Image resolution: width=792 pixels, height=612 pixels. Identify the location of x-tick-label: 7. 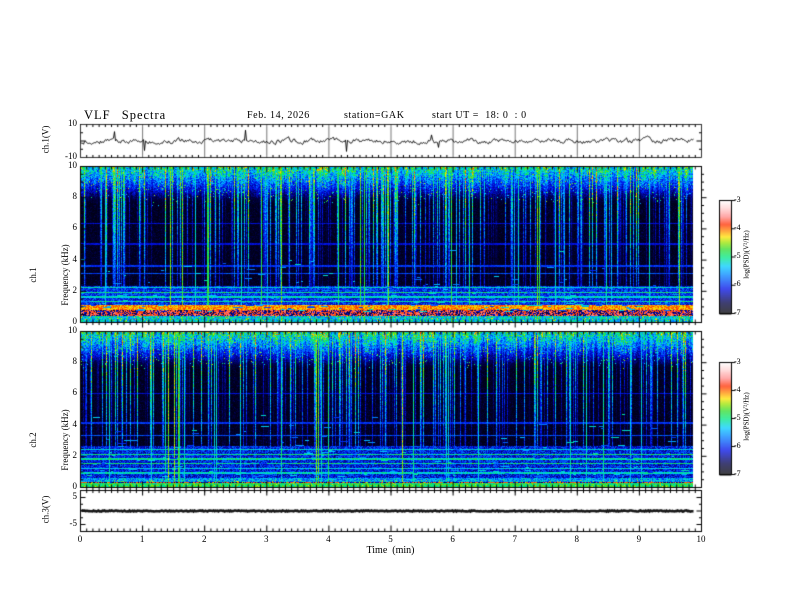
(514, 539).